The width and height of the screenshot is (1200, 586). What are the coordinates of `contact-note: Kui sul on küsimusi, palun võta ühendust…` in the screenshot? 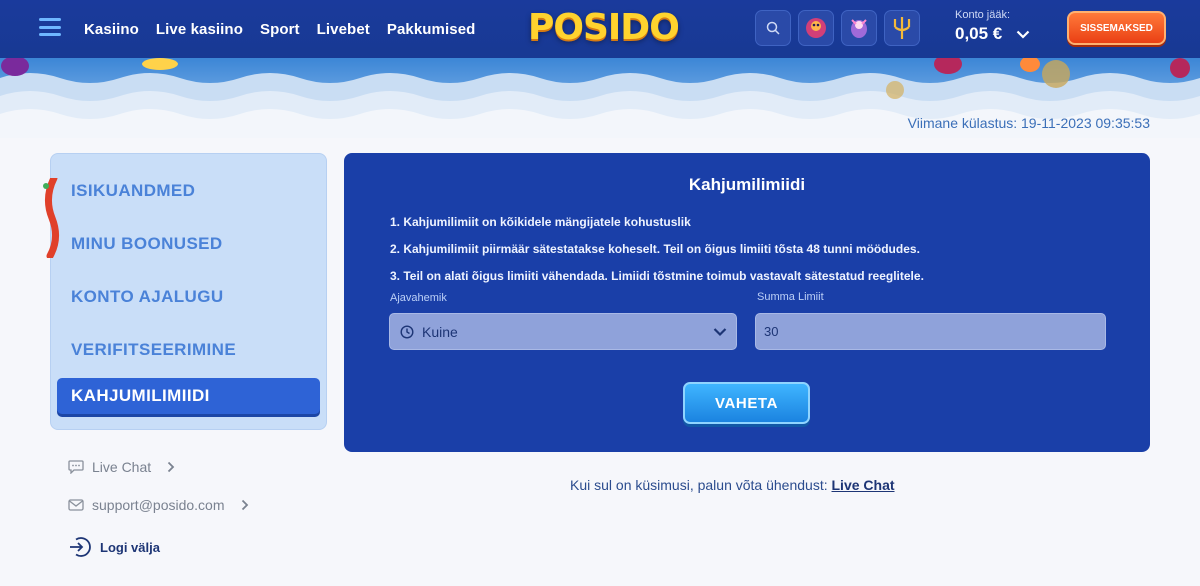 It's located at (600, 485).